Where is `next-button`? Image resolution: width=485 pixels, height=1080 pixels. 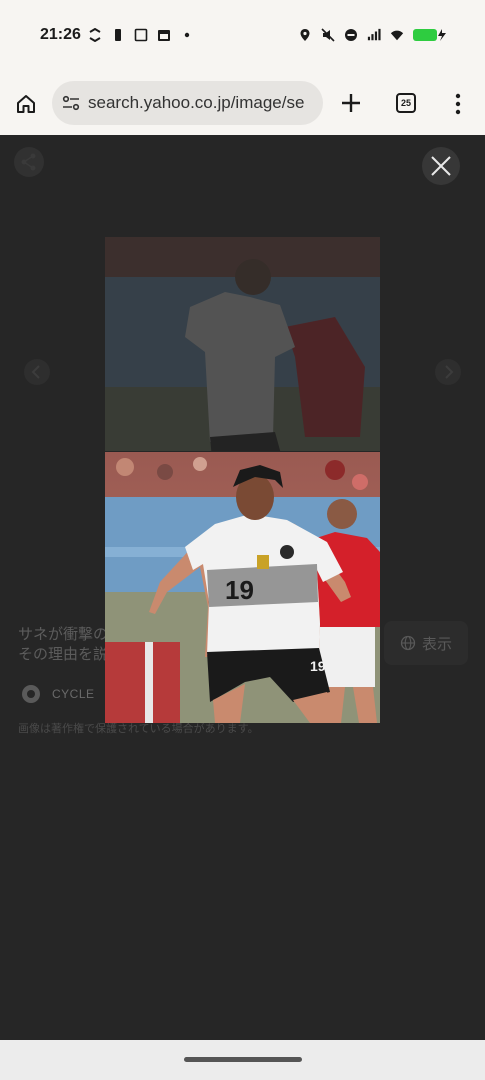
next-button is located at coordinates (448, 372).